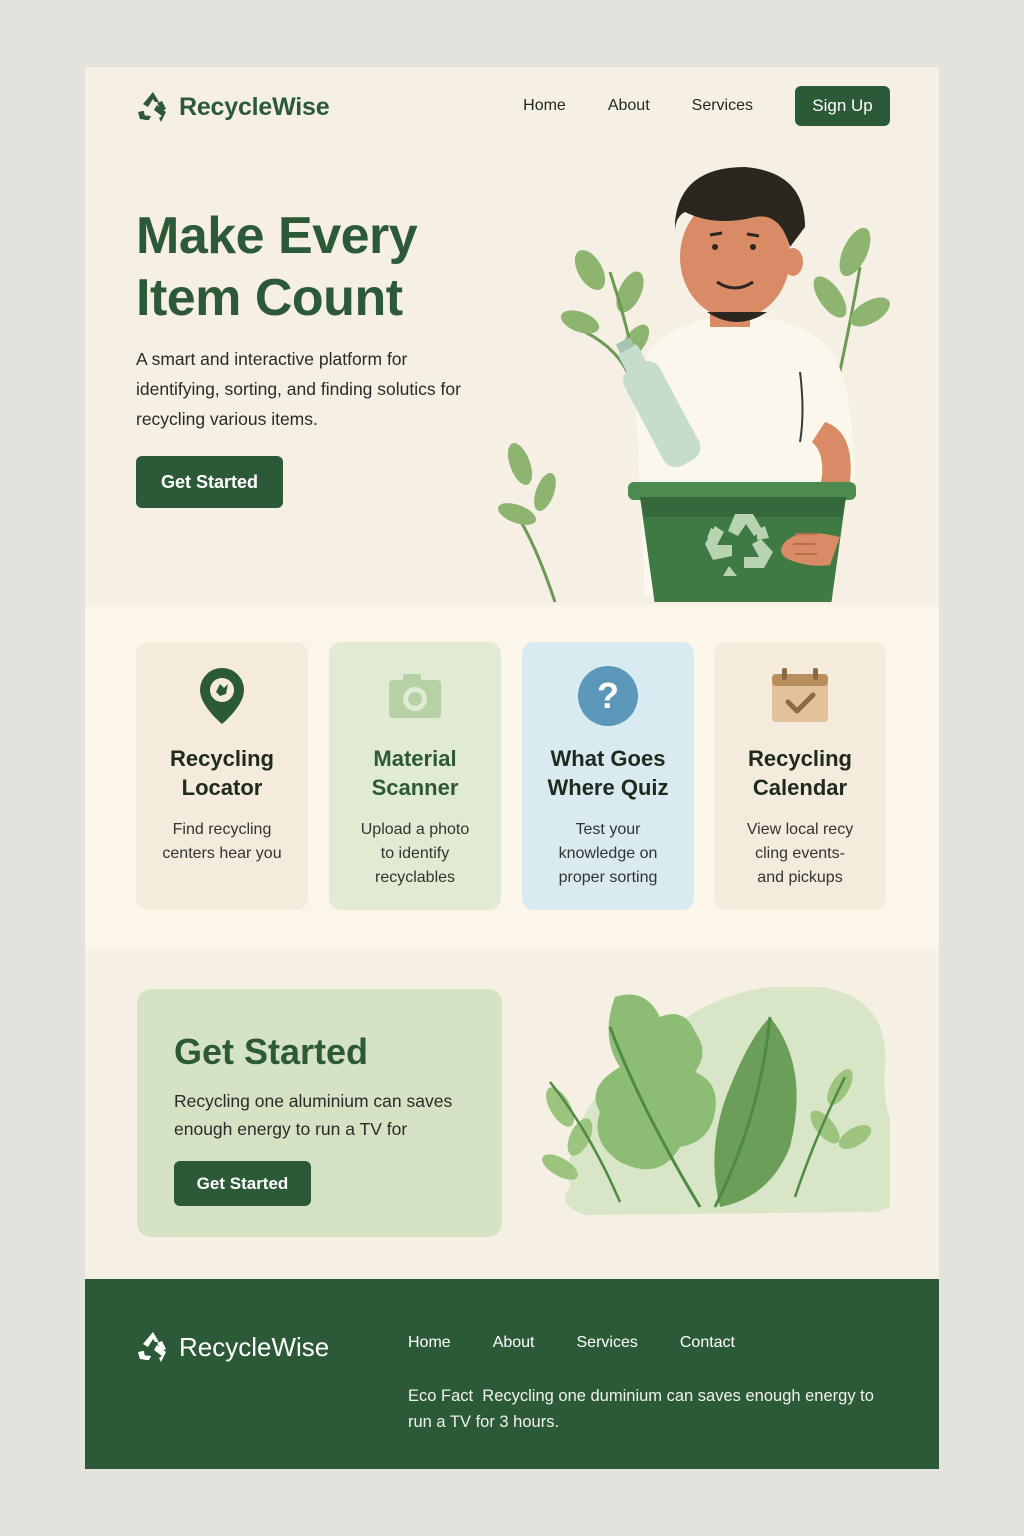 This screenshot has width=1024, height=1536. I want to click on footer-logo: RecycleWise, so click(232, 1347).